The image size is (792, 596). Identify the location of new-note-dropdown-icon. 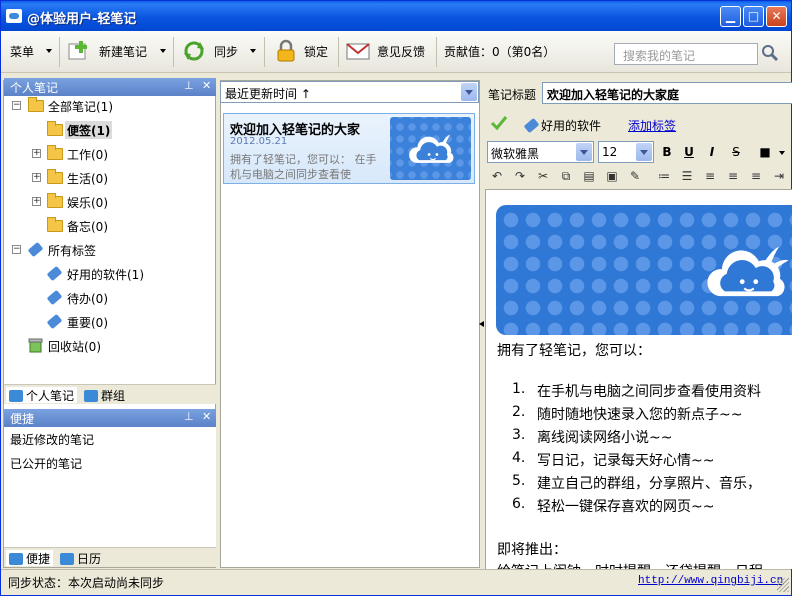
(163, 51).